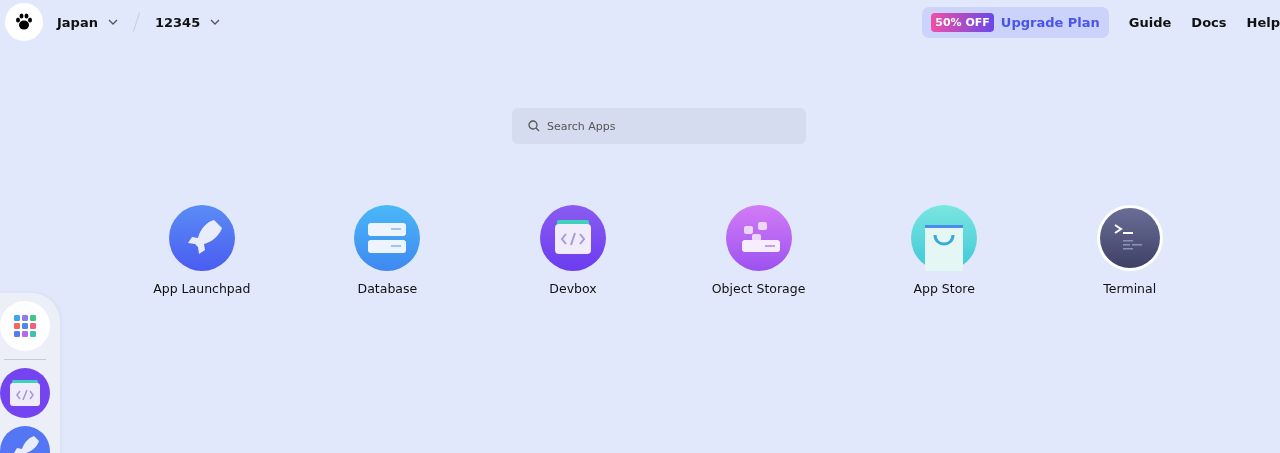 Image resolution: width=1280 pixels, height=453 pixels. What do you see at coordinates (534, 126) in the screenshot?
I see `search-icon` at bounding box center [534, 126].